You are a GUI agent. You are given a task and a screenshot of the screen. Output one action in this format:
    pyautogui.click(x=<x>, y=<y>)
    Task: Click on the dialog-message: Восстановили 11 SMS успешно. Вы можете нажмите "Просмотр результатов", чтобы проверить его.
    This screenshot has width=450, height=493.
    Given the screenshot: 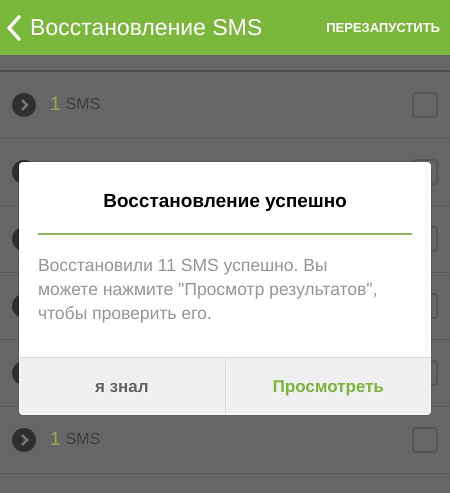 What is the action you would take?
    pyautogui.click(x=208, y=289)
    